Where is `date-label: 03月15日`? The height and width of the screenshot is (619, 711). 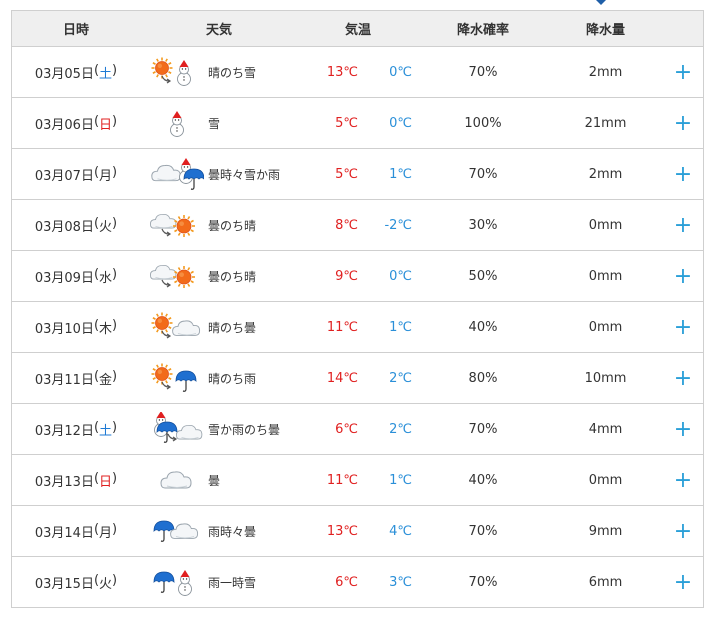
date-label: 03月15日 is located at coordinates (64, 584).